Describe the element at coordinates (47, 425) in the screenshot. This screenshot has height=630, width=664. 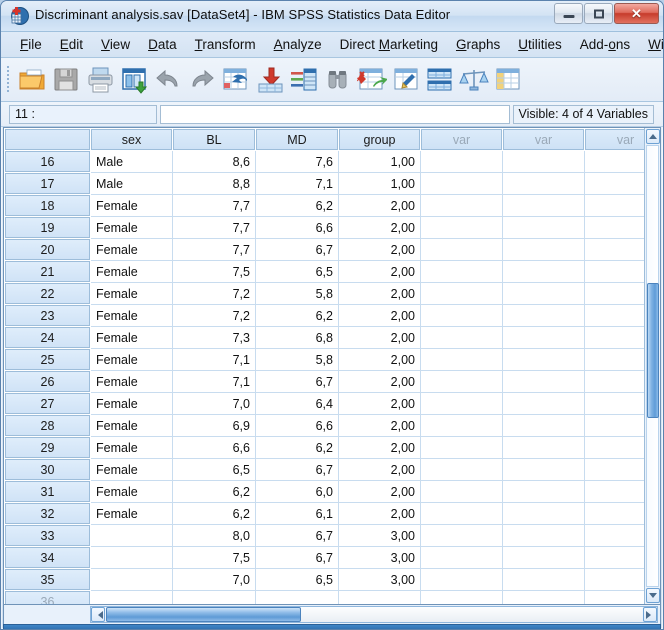
I see `row-header: 28` at that location.